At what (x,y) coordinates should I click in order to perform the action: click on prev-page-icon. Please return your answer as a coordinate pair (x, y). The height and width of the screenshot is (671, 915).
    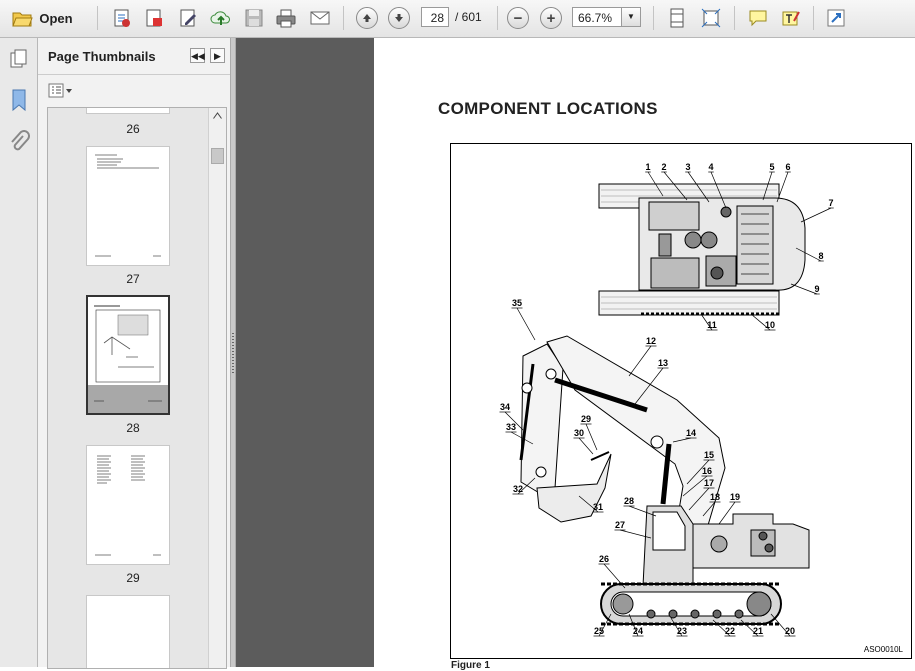
    Looking at the image, I should click on (367, 18).